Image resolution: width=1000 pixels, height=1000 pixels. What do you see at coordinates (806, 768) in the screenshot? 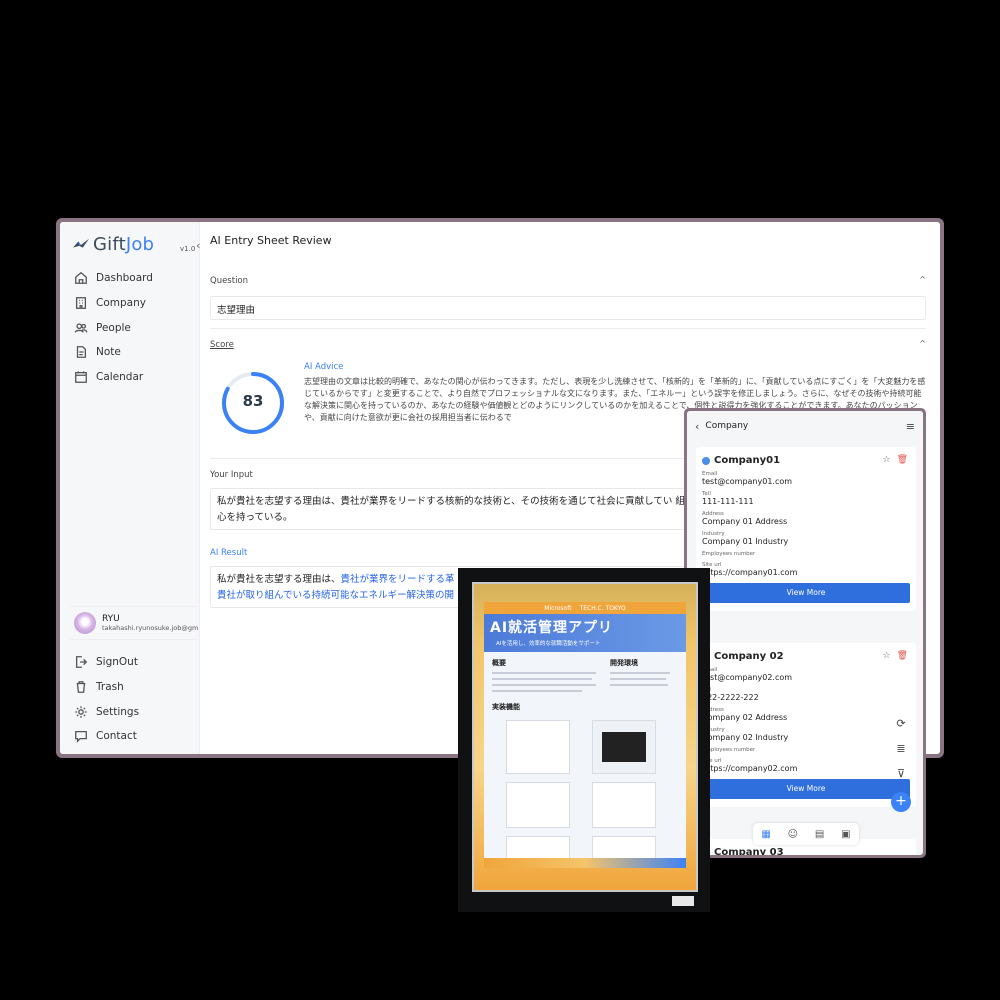
I see `company-url: https://company02.com` at bounding box center [806, 768].